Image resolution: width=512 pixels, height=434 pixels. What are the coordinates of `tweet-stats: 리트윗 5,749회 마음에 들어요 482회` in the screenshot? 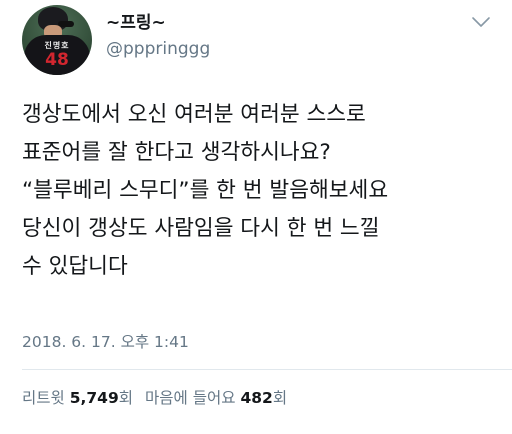 It's located at (154, 398).